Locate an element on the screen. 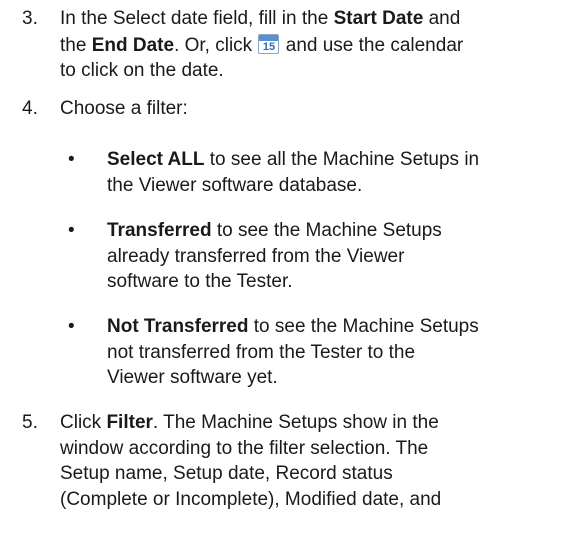 The image size is (579, 537). calendar-icon: 15 is located at coordinates (269, 43).